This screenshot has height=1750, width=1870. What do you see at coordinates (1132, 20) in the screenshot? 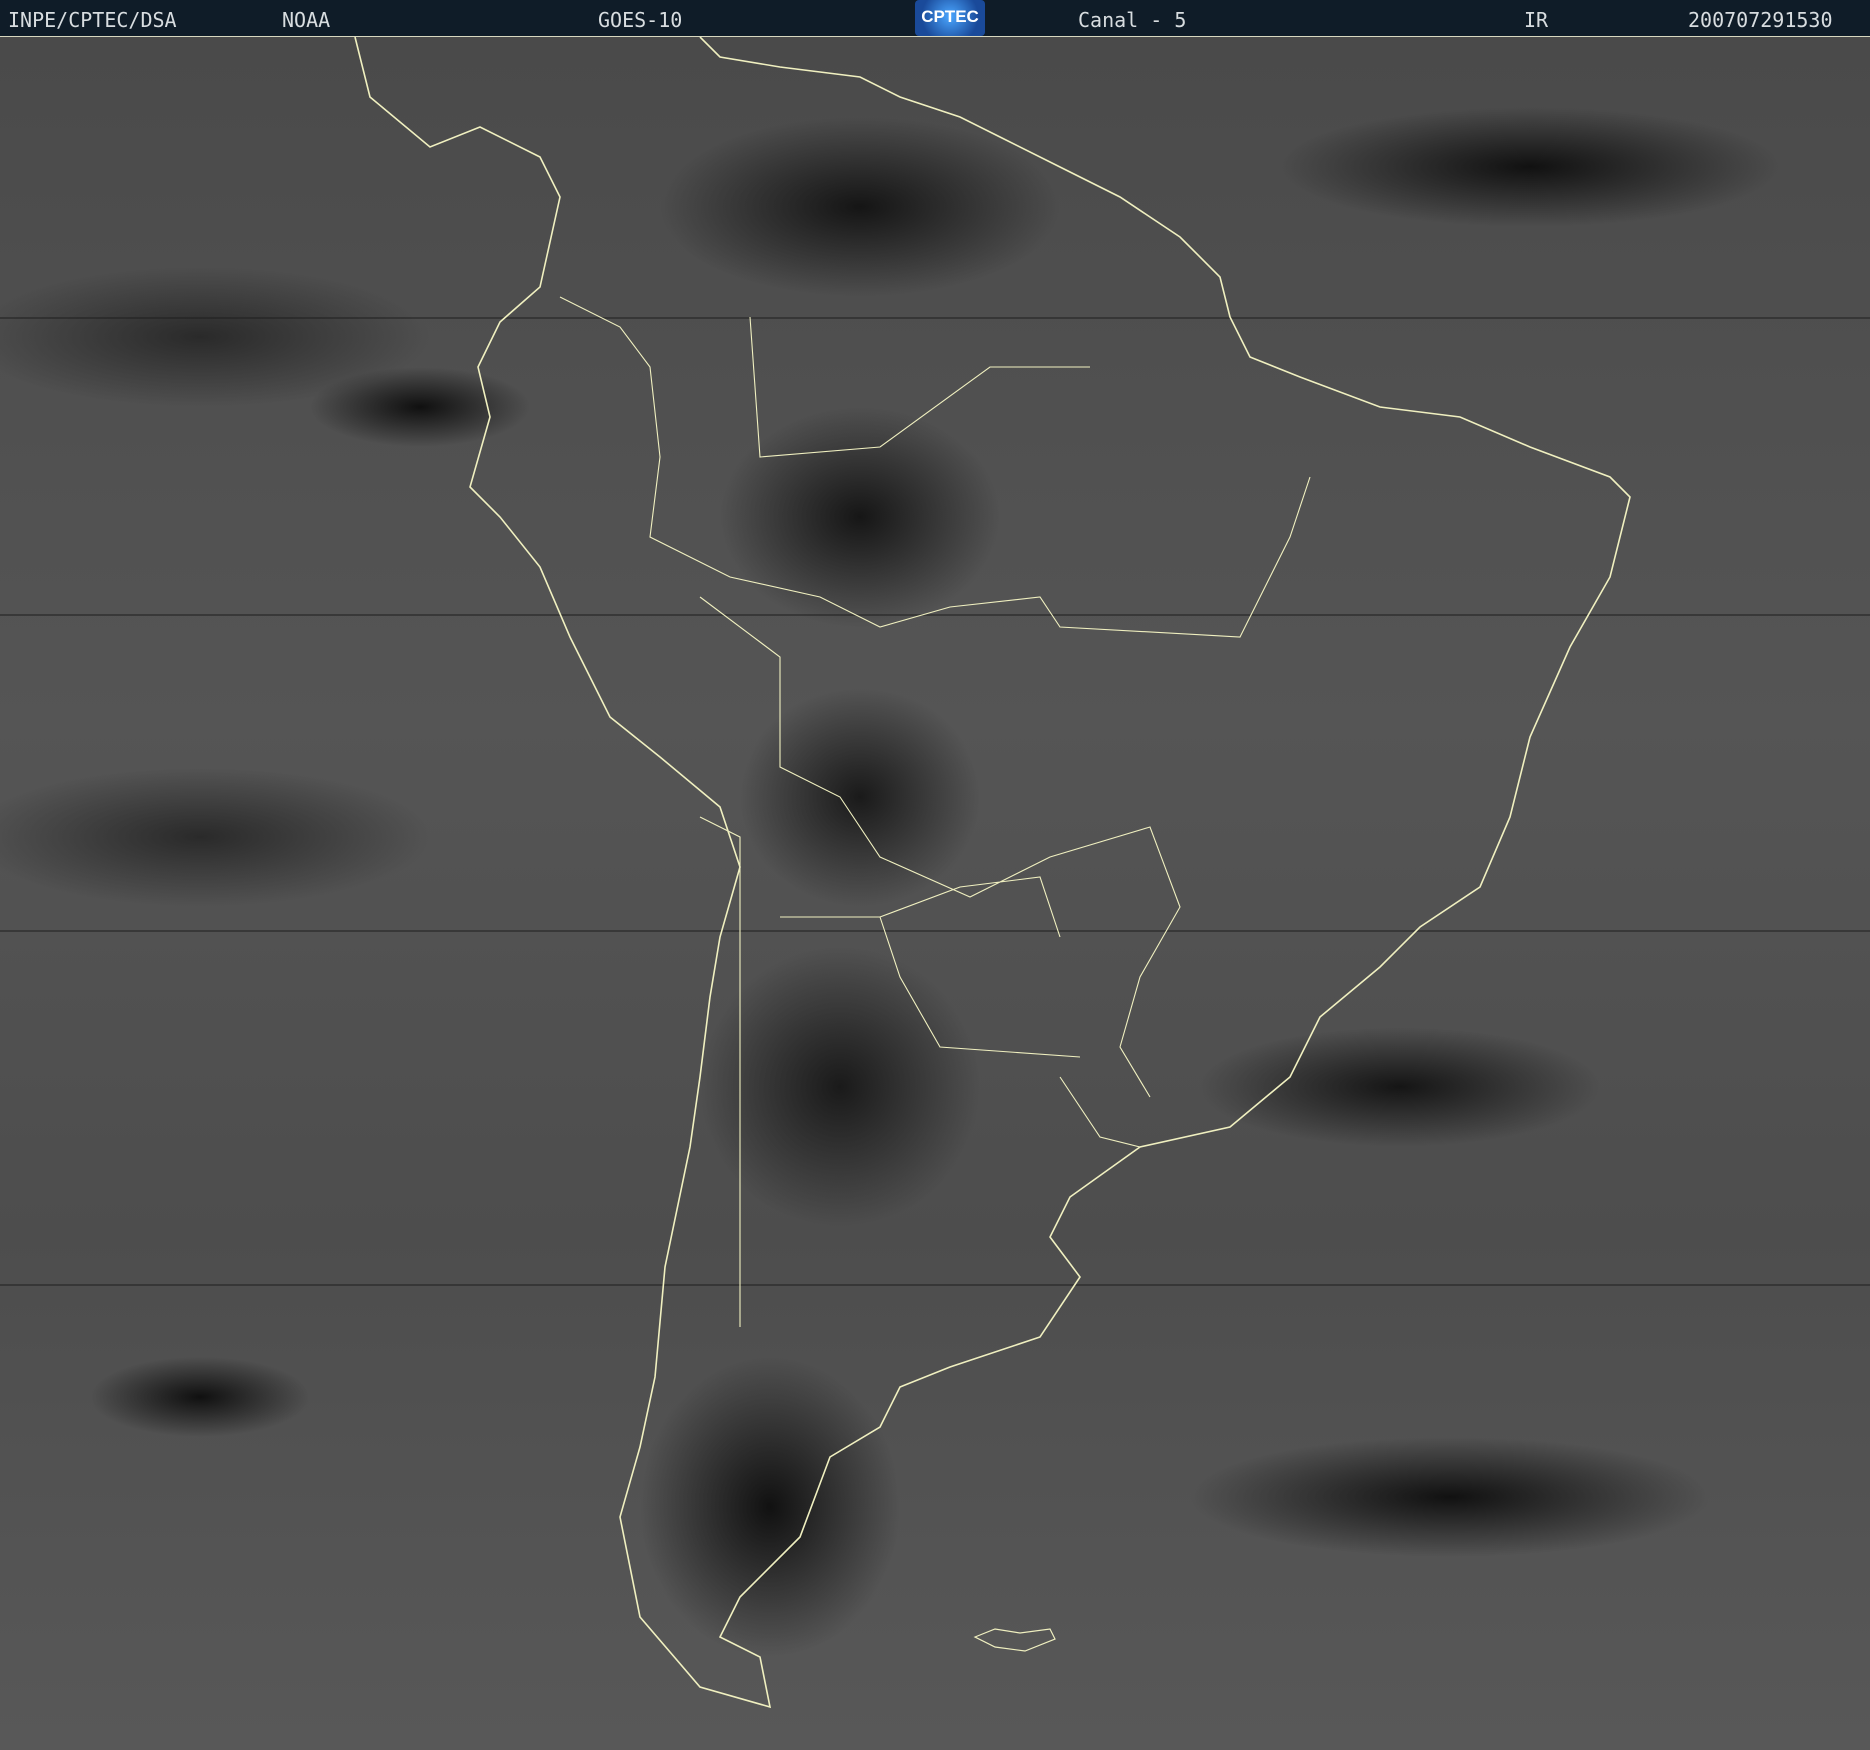
I see `channel-label: Canal - 5` at bounding box center [1132, 20].